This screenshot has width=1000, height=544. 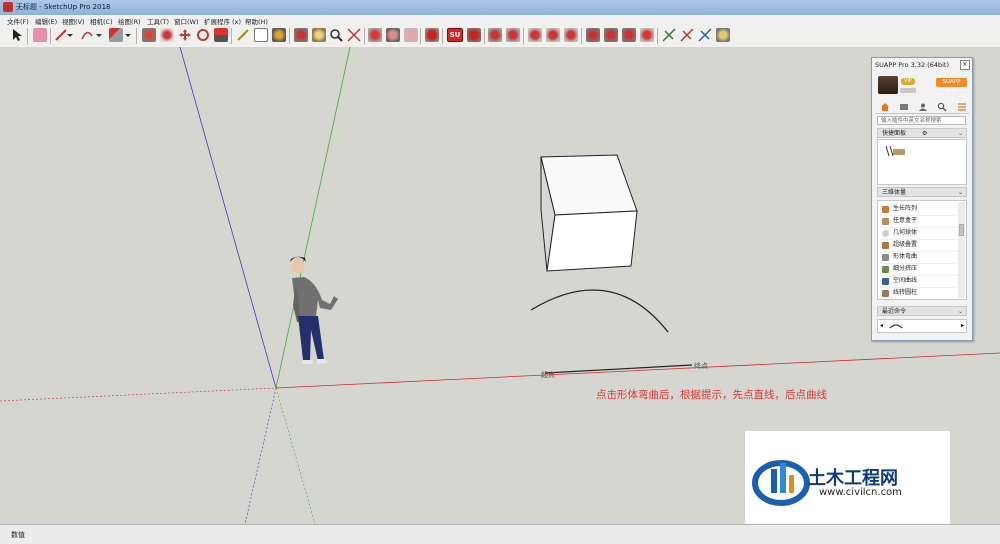 What do you see at coordinates (314, 310) in the screenshot?
I see `person-figure` at bounding box center [314, 310].